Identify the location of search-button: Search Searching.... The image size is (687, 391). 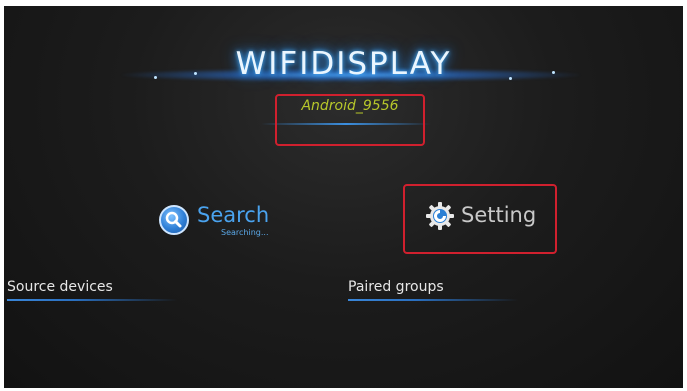
(221, 223).